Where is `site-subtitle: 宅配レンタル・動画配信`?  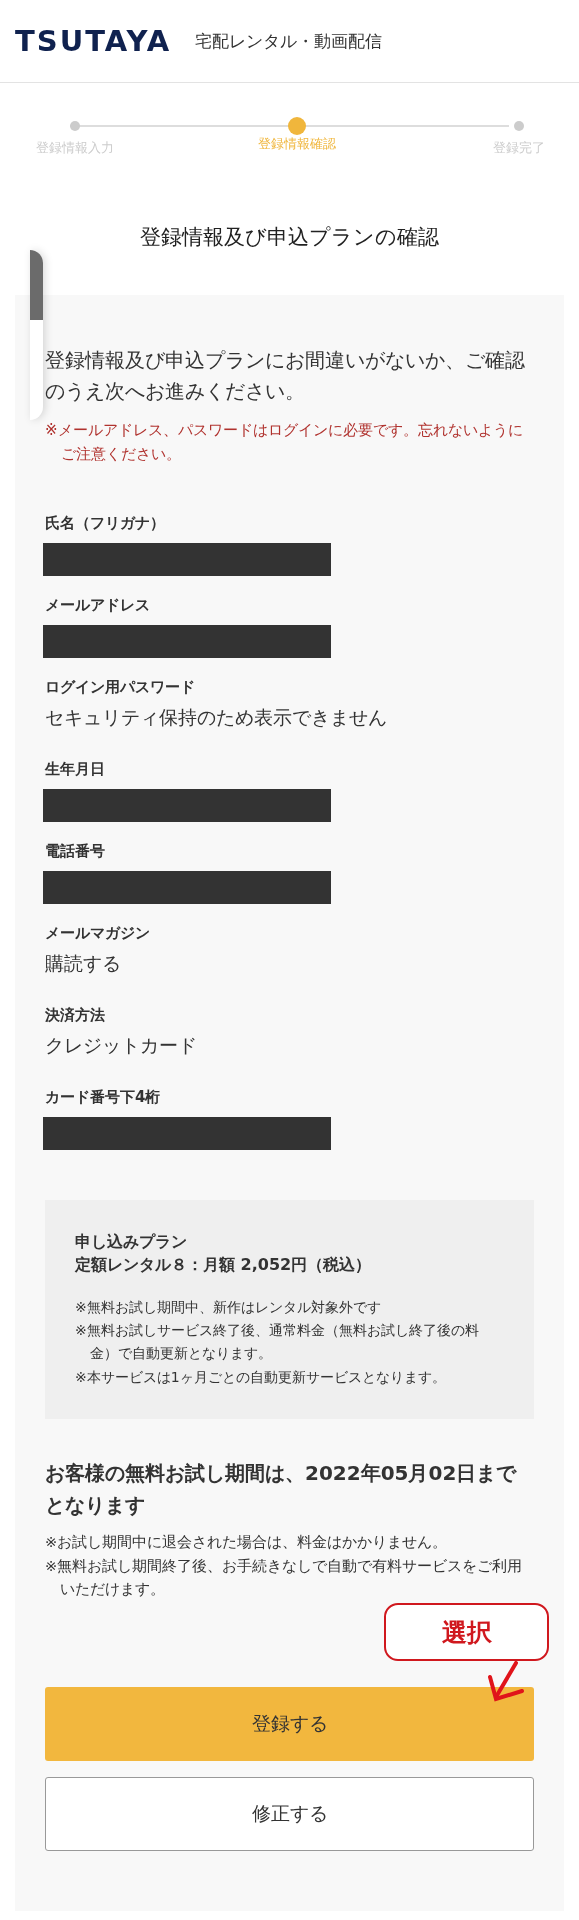
site-subtitle: 宅配レンタル・動画配信 is located at coordinates (289, 41).